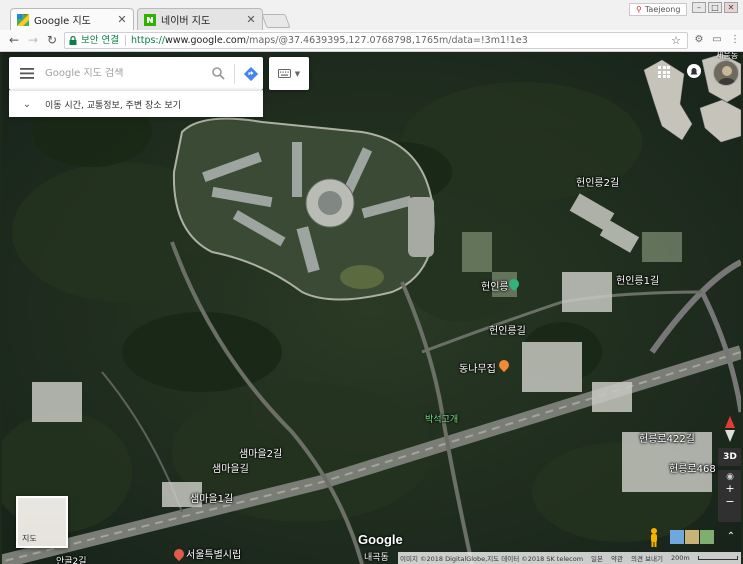 This screenshot has width=743, height=564. I want to click on road-label: 샘마을1길, so click(212, 499).